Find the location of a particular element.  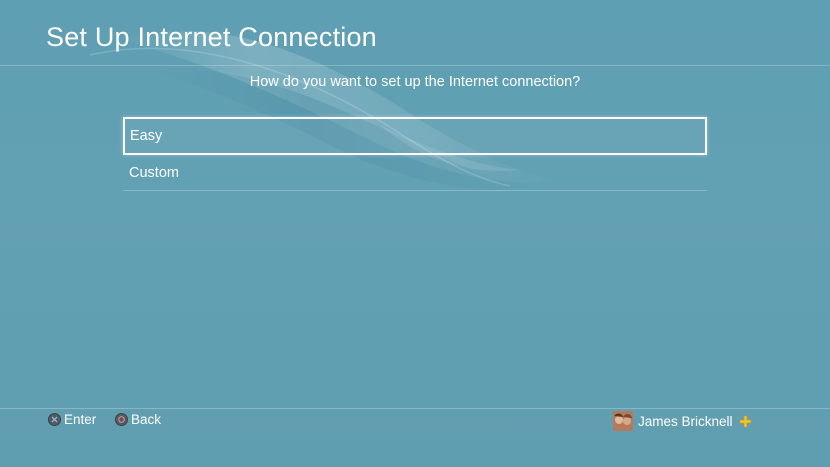

connection-method-list: Easy Custom is located at coordinates (415, 154).